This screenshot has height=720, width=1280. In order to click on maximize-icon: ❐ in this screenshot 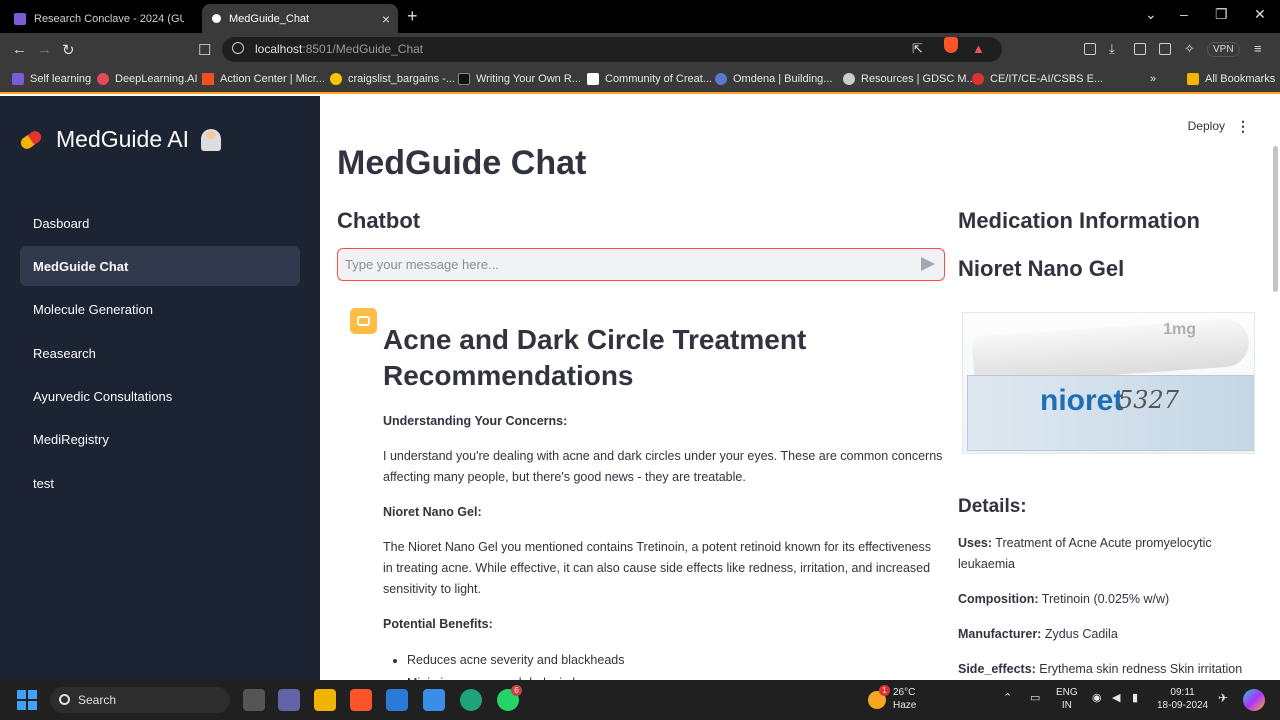, I will do `click(1221, 14)`.